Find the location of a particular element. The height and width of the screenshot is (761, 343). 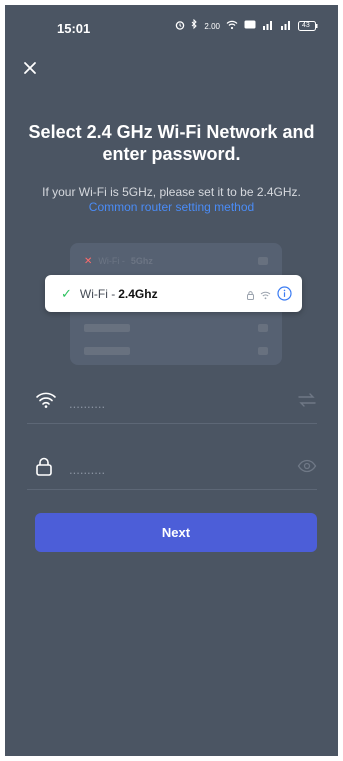

checkmark-icon: ✓ is located at coordinates (66, 293).